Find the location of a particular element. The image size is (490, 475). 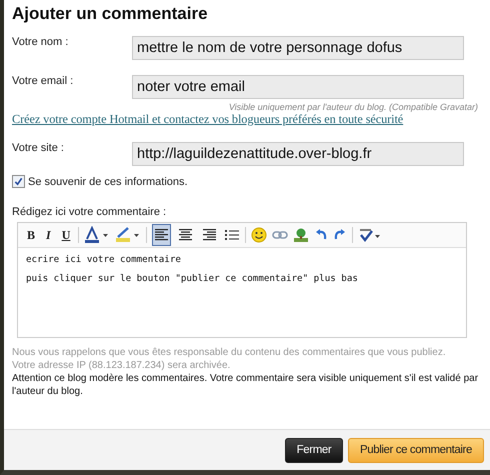

input-field: http://laguildezenattitude.over-blog.fr is located at coordinates (298, 154).